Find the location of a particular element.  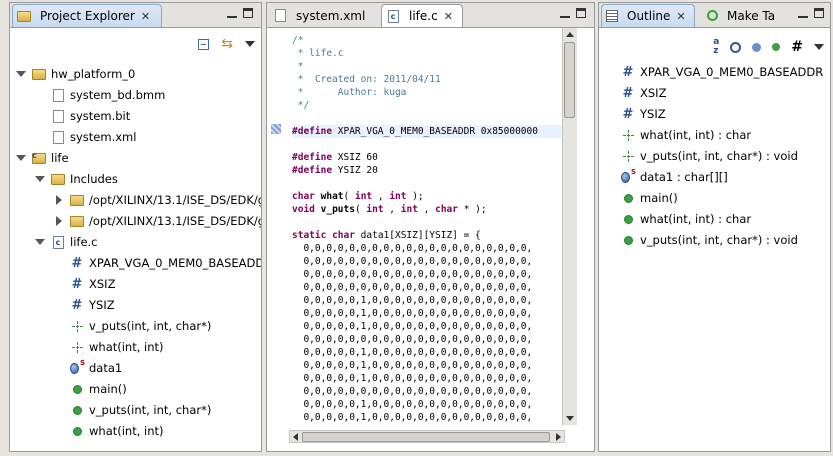

editor-tabbar: system.xml c life.c ✕ is located at coordinates (430, 15).